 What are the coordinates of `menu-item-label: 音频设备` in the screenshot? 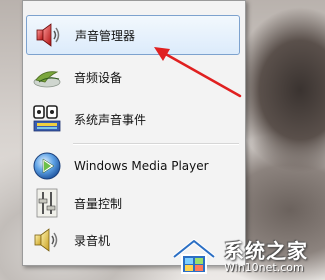 It's located at (98, 77).